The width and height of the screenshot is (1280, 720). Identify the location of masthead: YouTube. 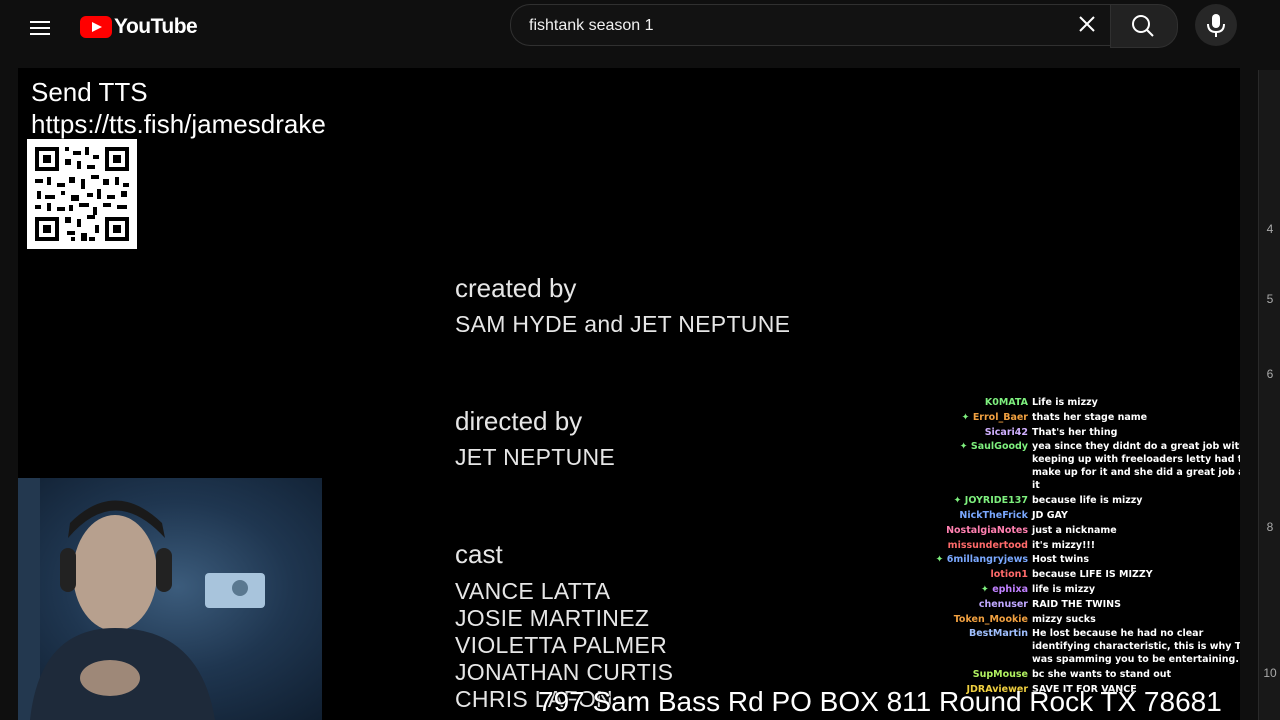
(640, 28).